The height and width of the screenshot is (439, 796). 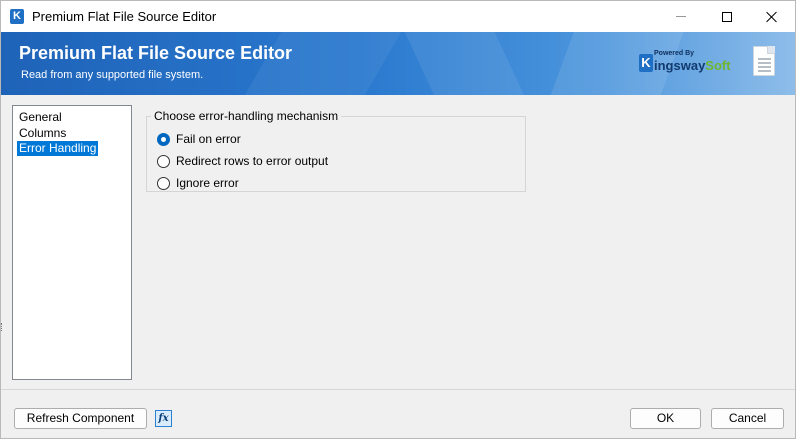 What do you see at coordinates (42, 133) in the screenshot?
I see `nav-item-columns: Columns` at bounding box center [42, 133].